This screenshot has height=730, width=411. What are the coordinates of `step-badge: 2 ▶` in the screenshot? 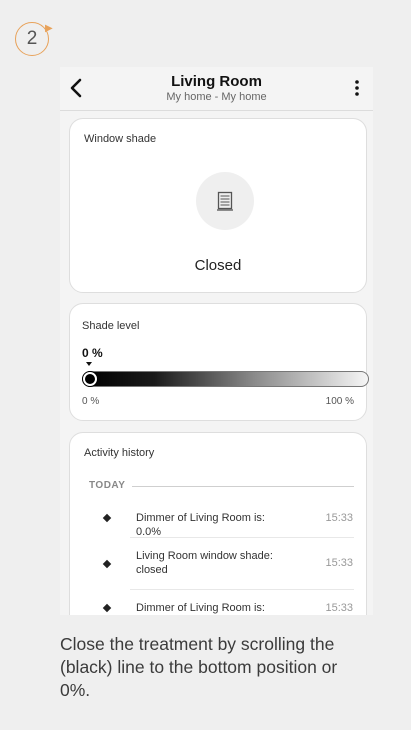 It's located at (34, 39).